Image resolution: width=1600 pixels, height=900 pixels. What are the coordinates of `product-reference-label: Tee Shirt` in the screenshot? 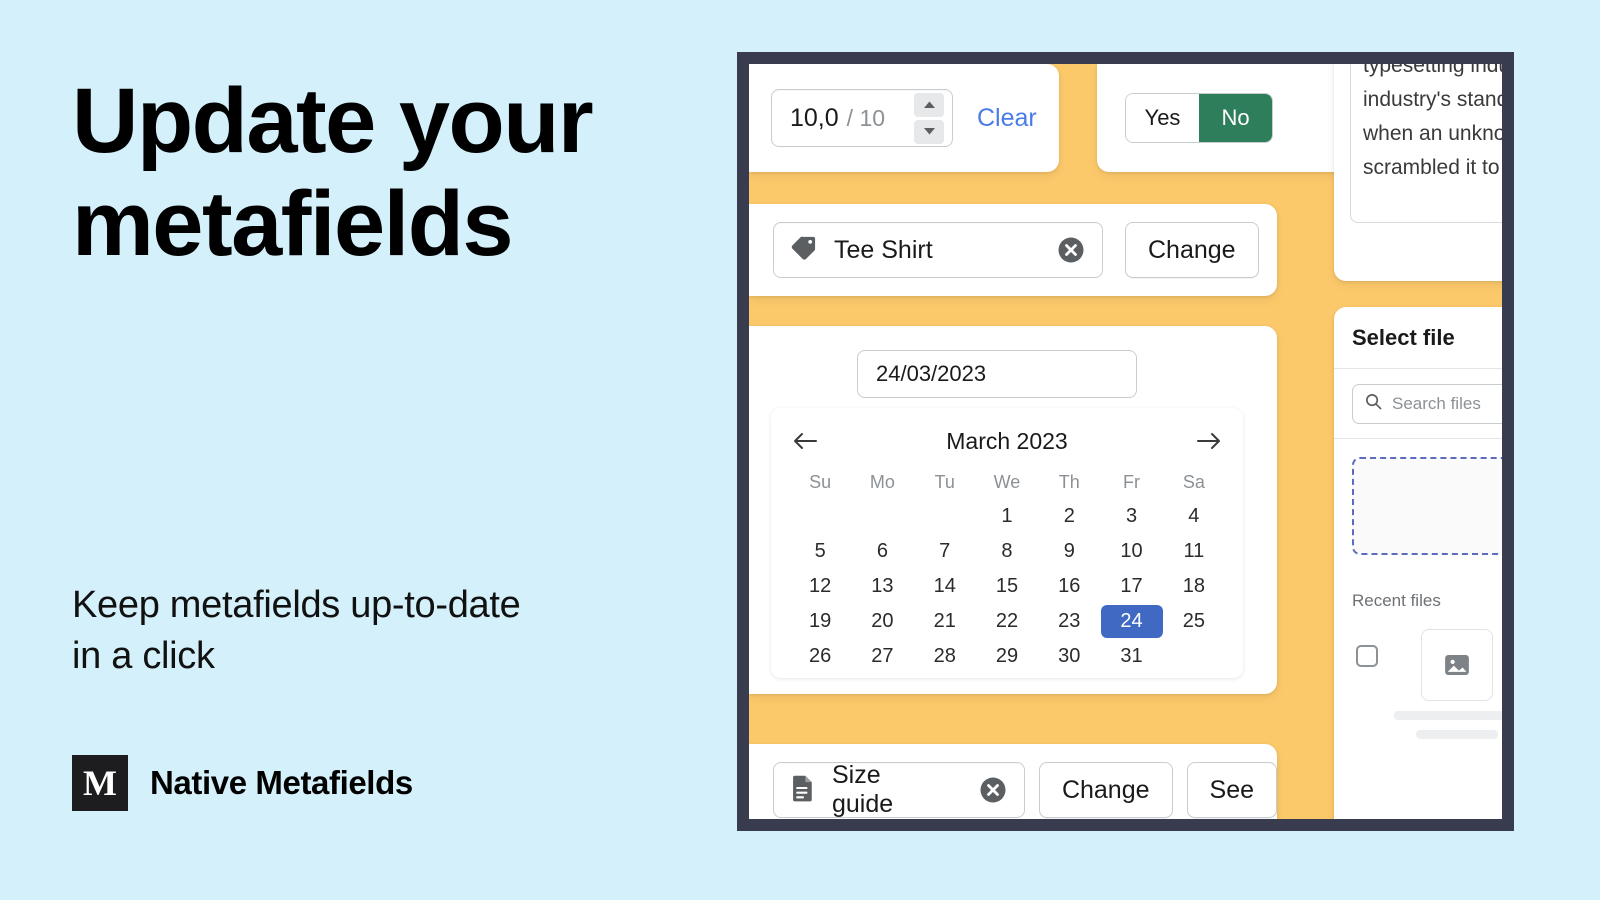 It's located at (883, 249).